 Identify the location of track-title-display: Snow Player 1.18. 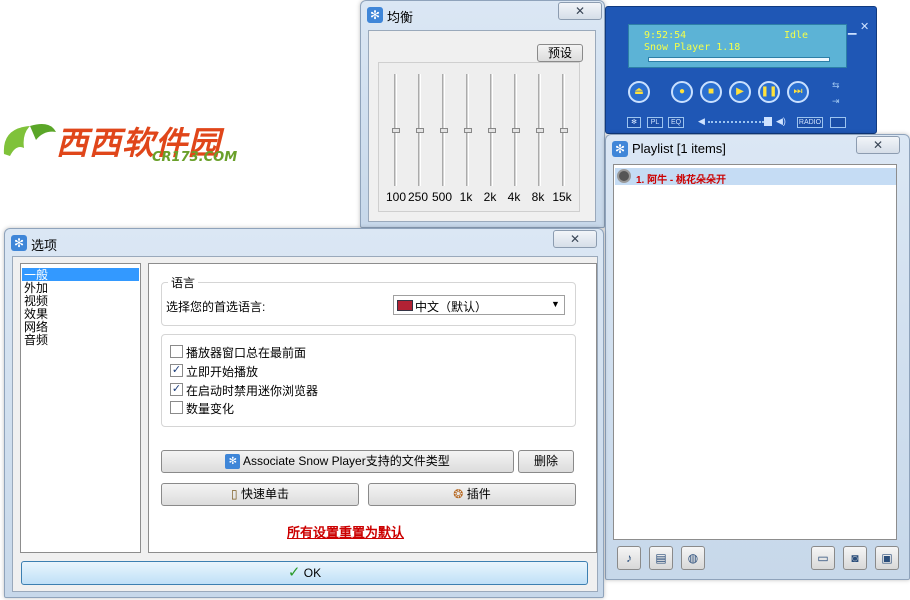
(692, 47).